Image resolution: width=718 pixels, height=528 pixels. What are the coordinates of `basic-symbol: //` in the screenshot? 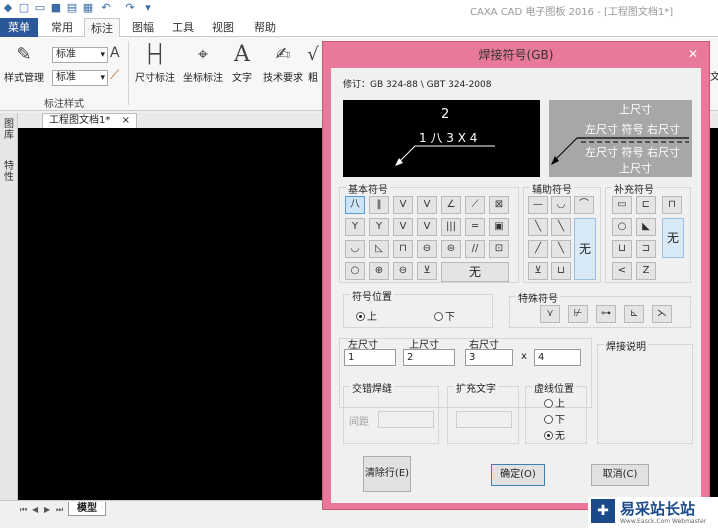 It's located at (475, 249).